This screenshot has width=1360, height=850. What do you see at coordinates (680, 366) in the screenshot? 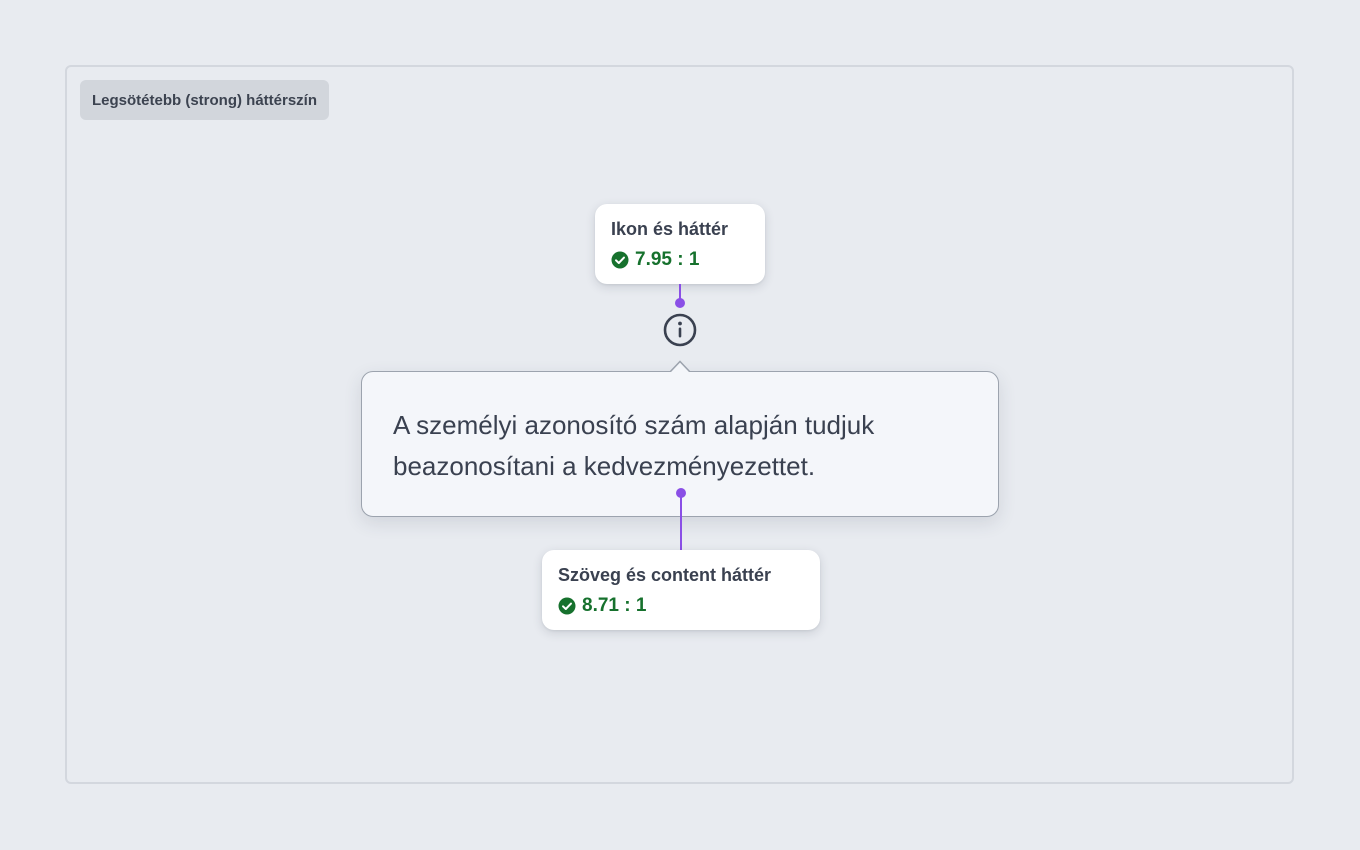
I see `tooltip-arrow` at bounding box center [680, 366].